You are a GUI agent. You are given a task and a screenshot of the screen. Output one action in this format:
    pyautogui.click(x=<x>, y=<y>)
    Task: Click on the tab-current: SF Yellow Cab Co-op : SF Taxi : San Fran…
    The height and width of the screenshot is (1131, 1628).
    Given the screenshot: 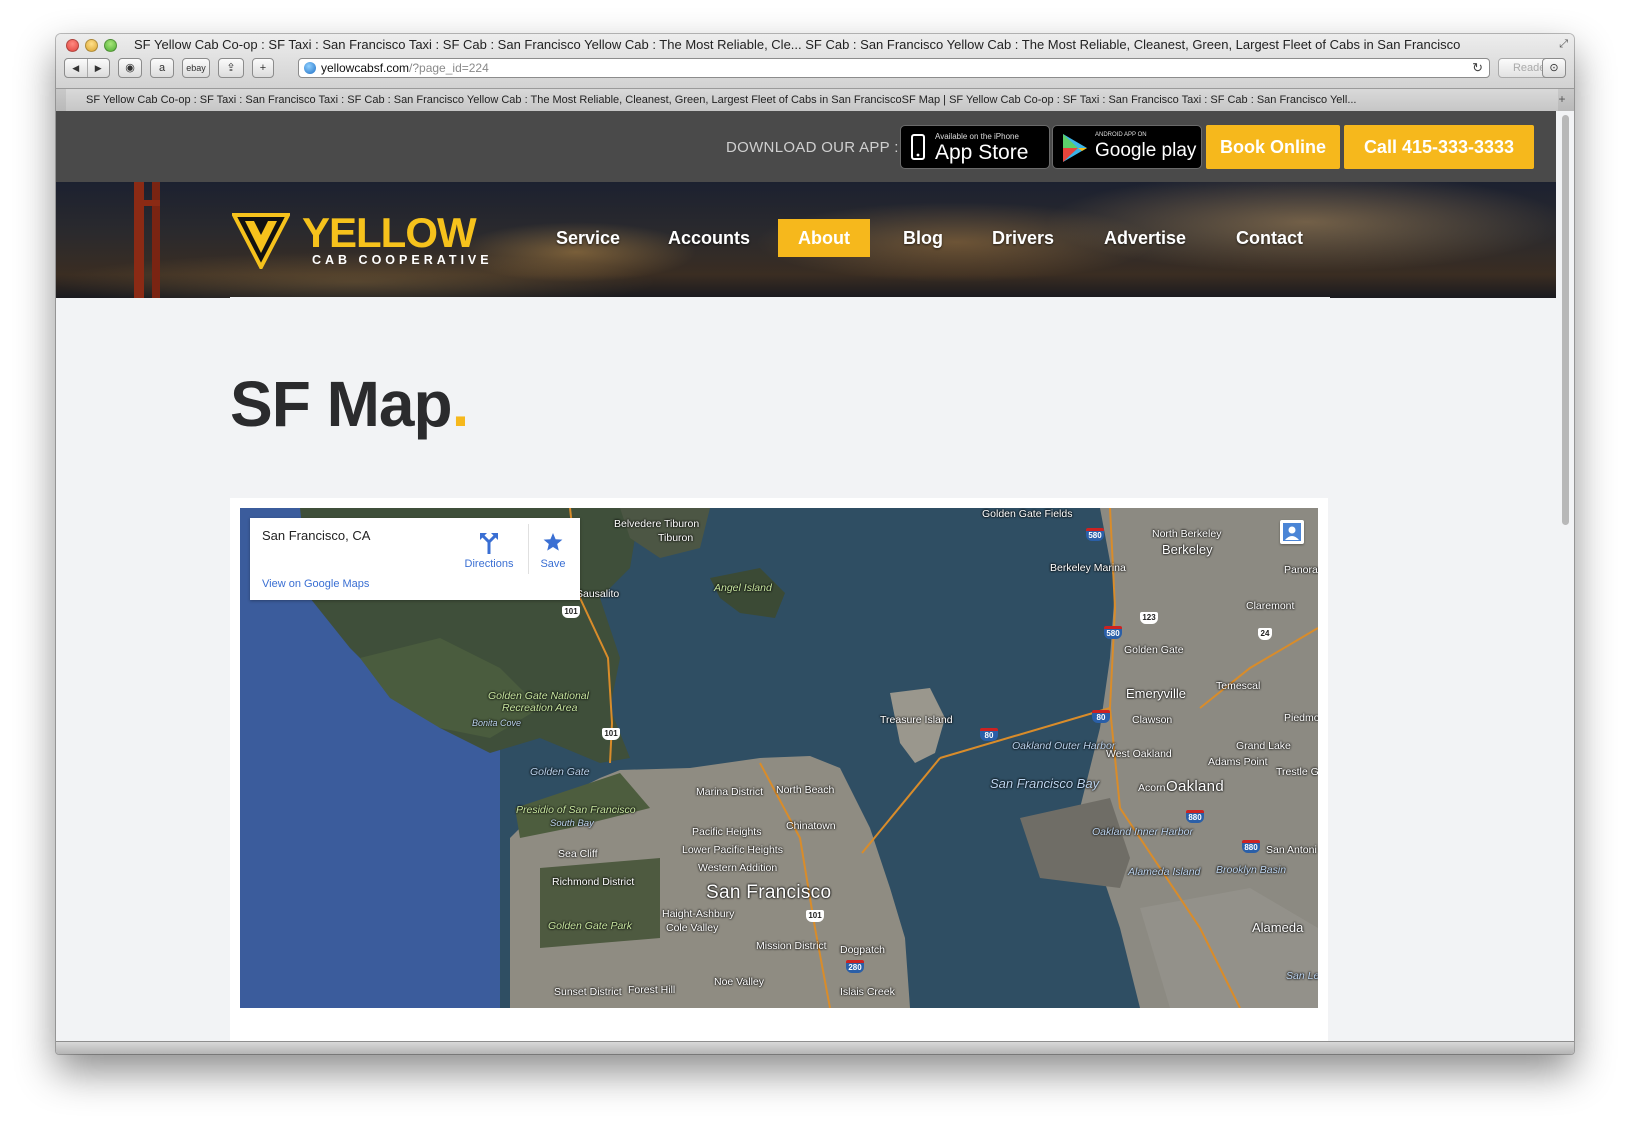 What is the action you would take?
    pyautogui.click(x=812, y=100)
    